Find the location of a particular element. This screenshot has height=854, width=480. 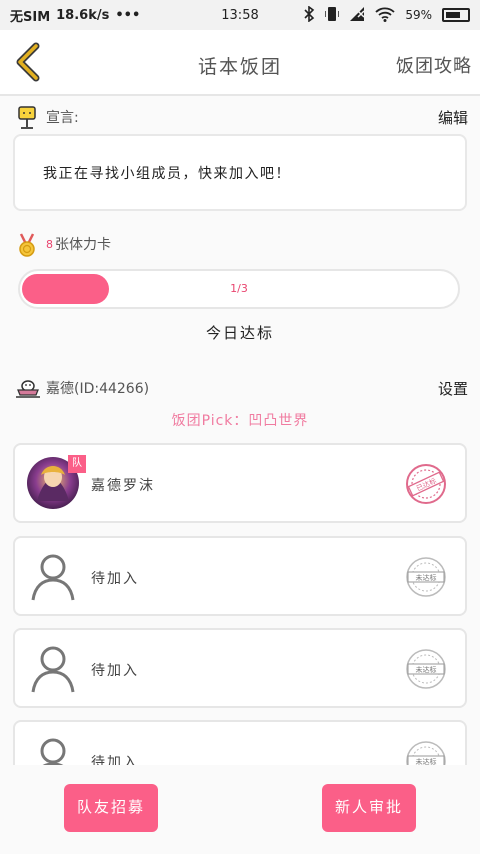

edit-button: 编辑 is located at coordinates (453, 117).